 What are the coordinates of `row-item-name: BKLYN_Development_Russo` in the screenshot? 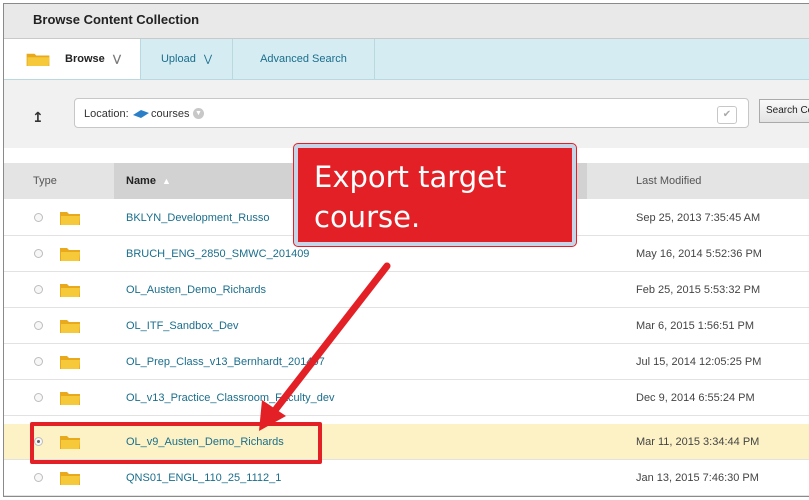 It's located at (197, 218).